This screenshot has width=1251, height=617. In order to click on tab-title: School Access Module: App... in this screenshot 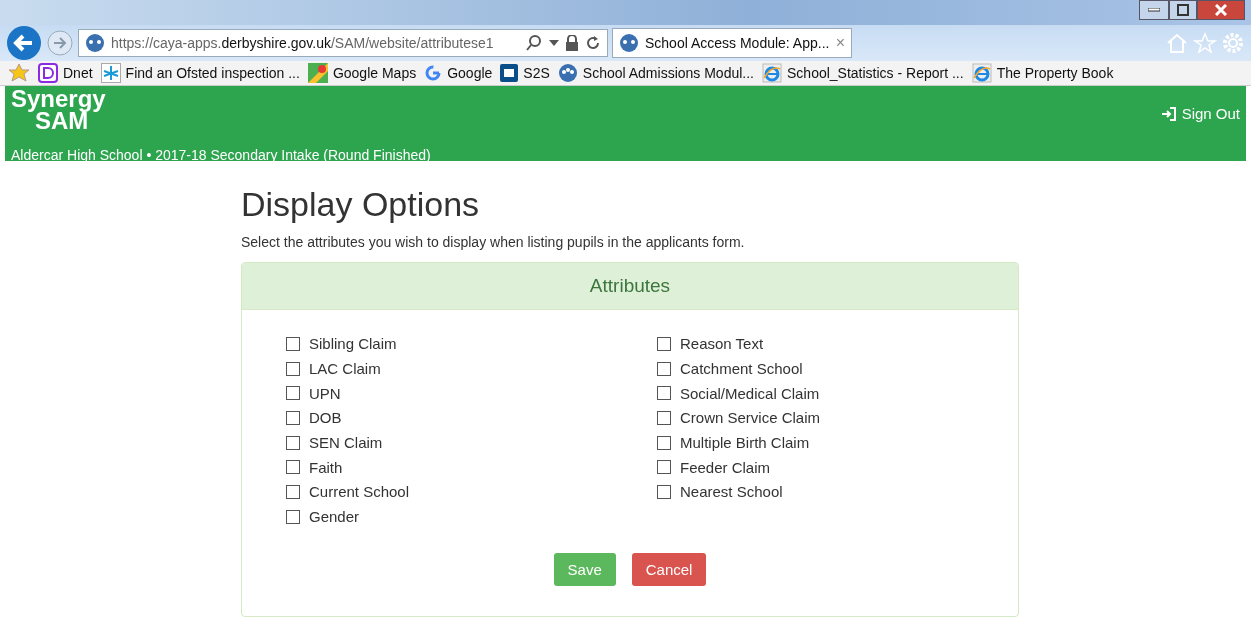, I will do `click(737, 42)`.